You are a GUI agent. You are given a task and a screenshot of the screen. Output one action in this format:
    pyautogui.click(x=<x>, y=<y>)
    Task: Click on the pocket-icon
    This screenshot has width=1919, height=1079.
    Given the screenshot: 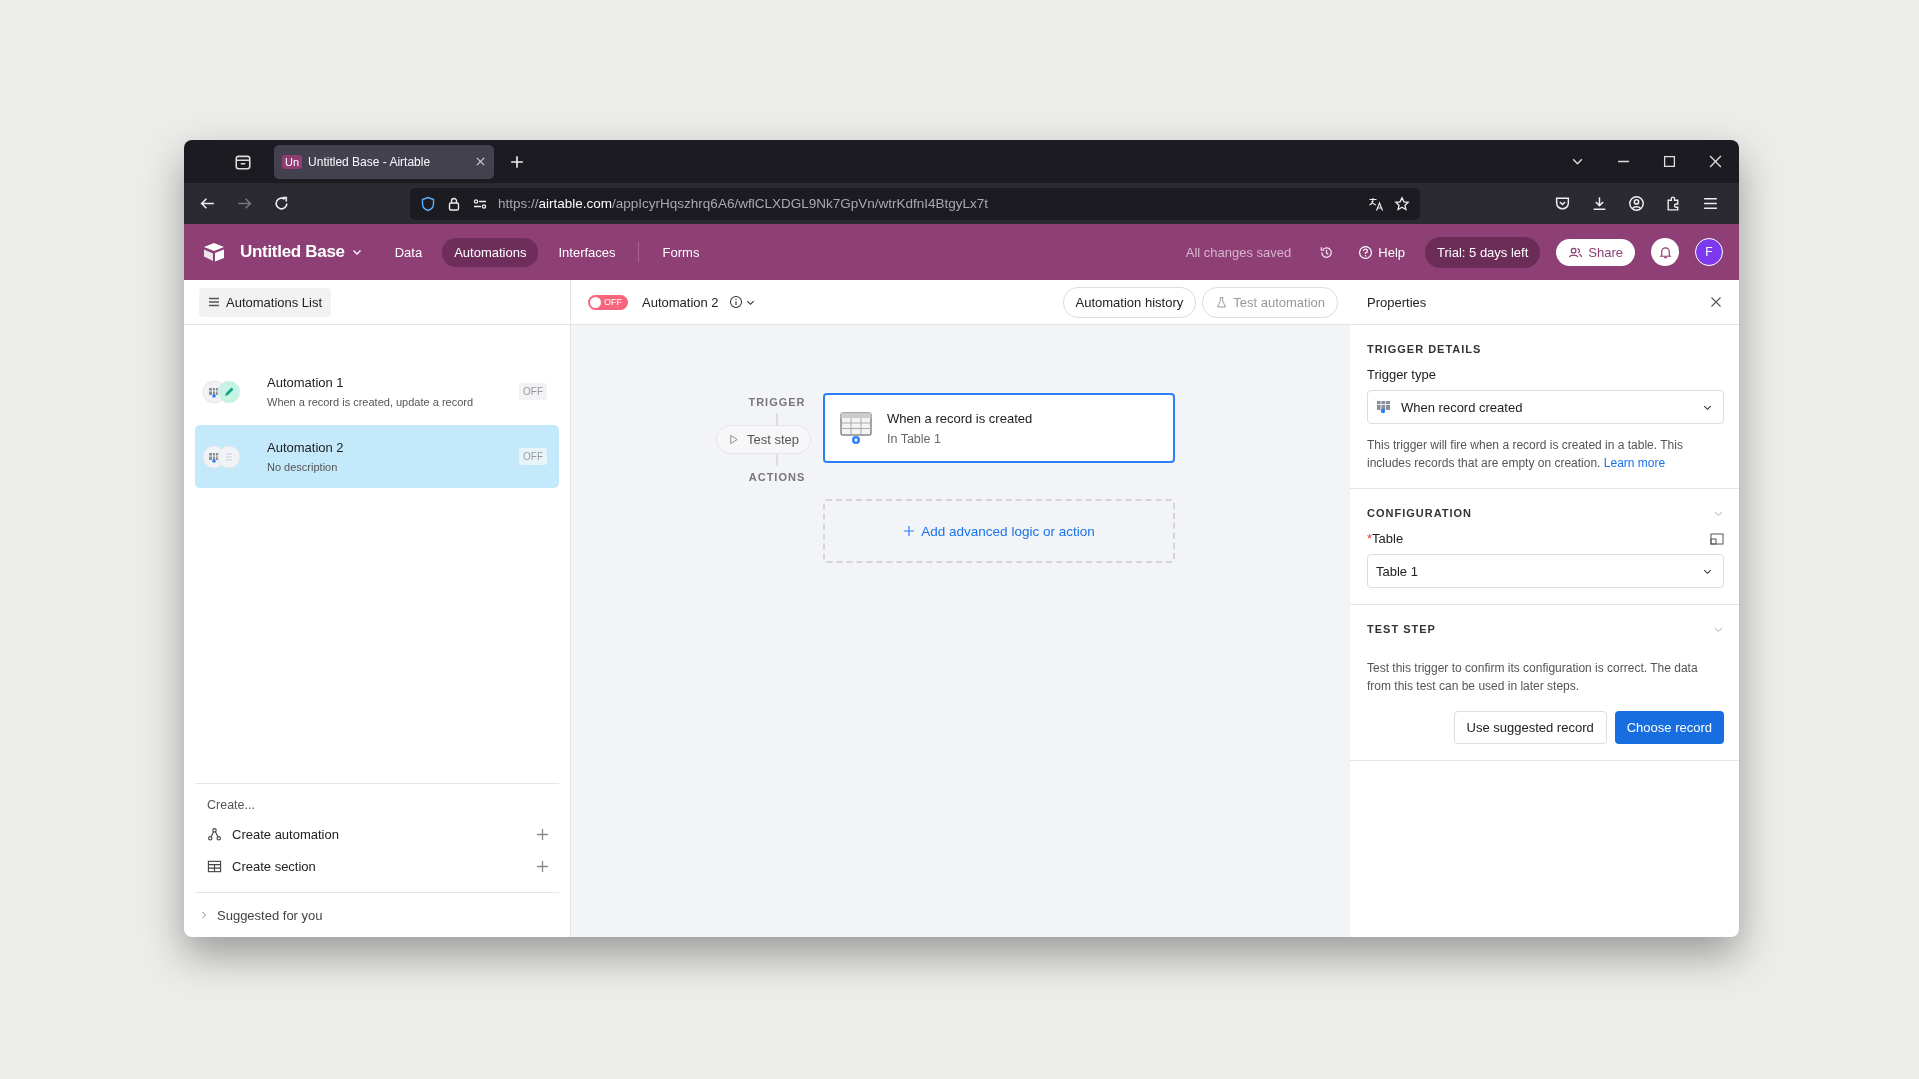 What is the action you would take?
    pyautogui.click(x=1562, y=203)
    